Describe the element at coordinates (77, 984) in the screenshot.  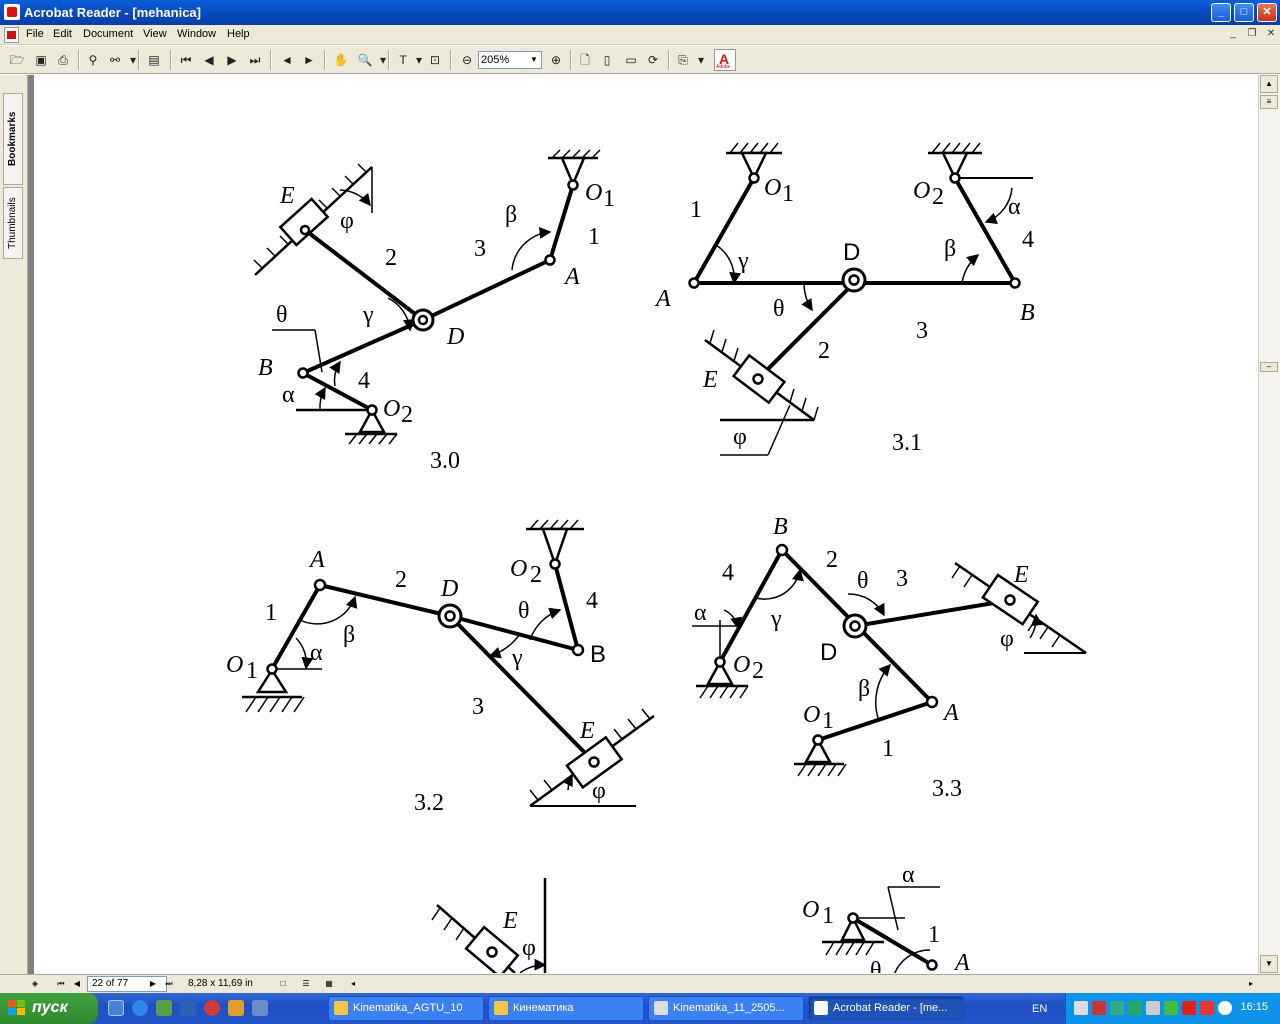
I see `prev-page-small-icon: ◀` at that location.